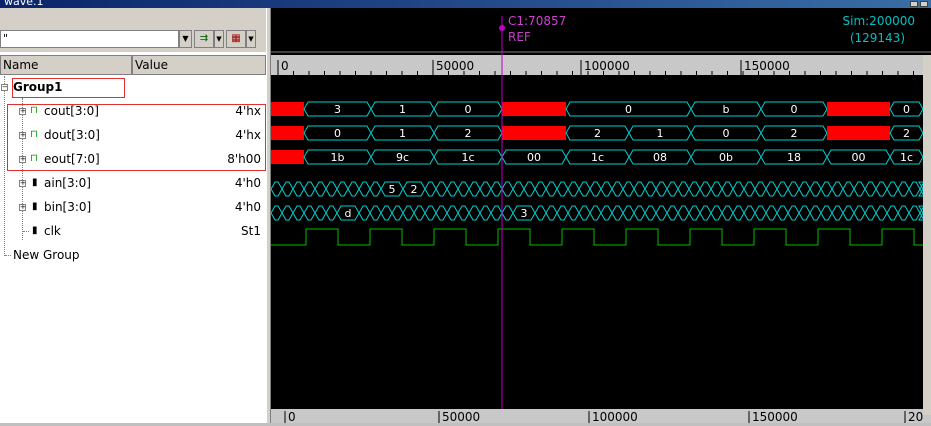 This screenshot has height=426, width=931. Describe the element at coordinates (726, 109) in the screenshot. I see `bus-value: b` at that location.